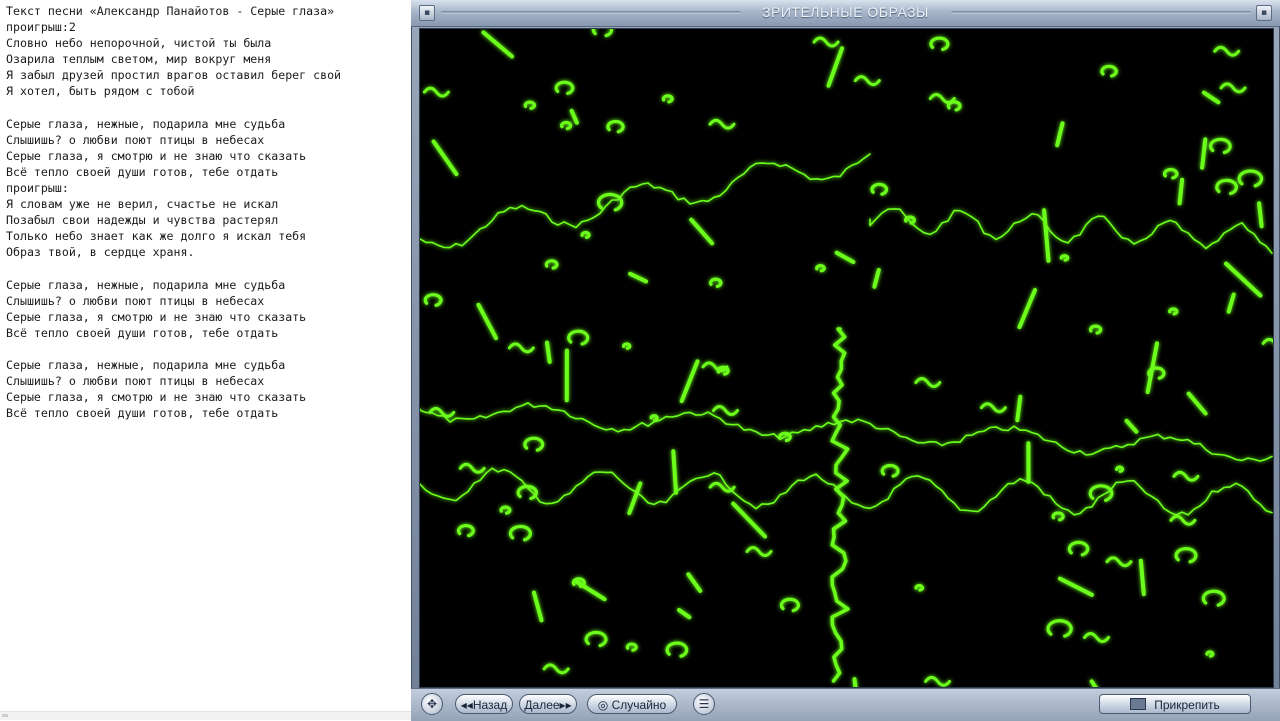  Describe the element at coordinates (5, 715) in the screenshot. I see `scrollbar-thumb` at that location.